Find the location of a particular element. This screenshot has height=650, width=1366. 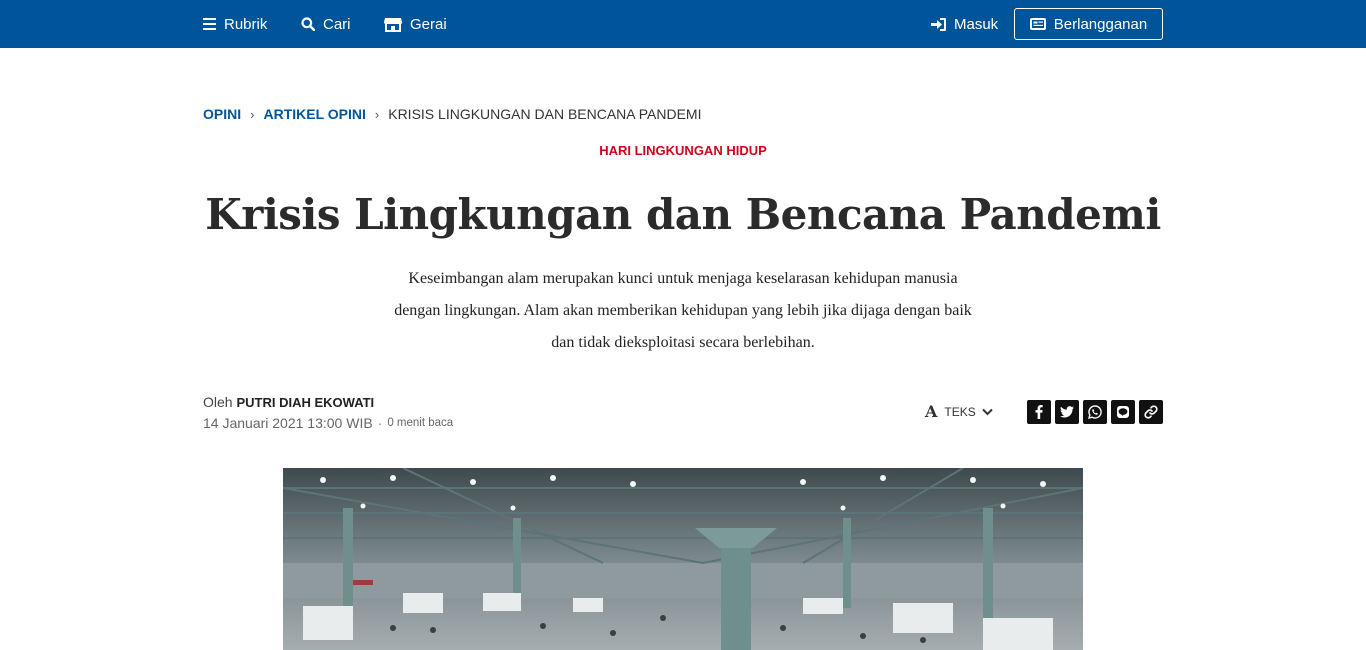

byline: Oleh PUTRI DIAH EKOWATI is located at coordinates (288, 402).